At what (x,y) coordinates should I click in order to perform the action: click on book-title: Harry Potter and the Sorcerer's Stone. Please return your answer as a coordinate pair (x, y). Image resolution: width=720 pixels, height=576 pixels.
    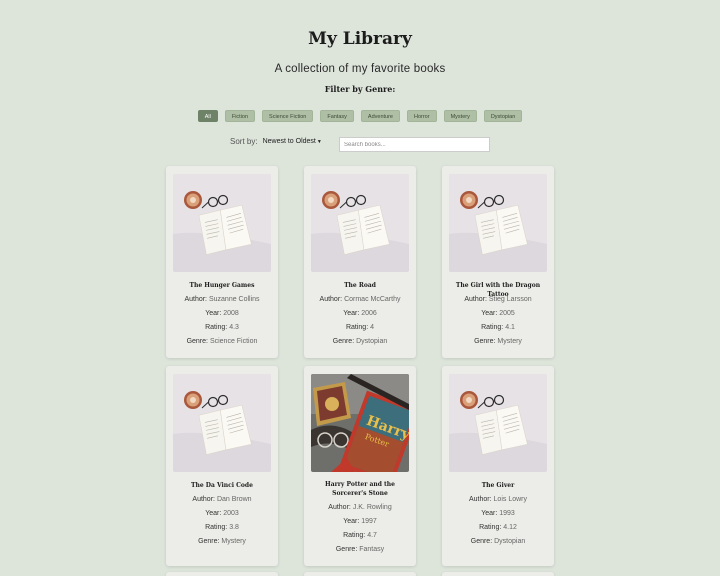
    Looking at the image, I should click on (360, 489).